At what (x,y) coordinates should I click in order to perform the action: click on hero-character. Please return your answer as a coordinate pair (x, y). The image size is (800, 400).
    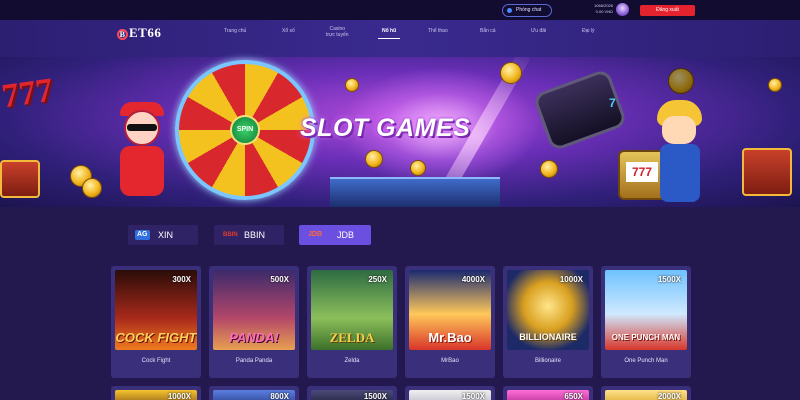
    Looking at the image, I should click on (682, 152).